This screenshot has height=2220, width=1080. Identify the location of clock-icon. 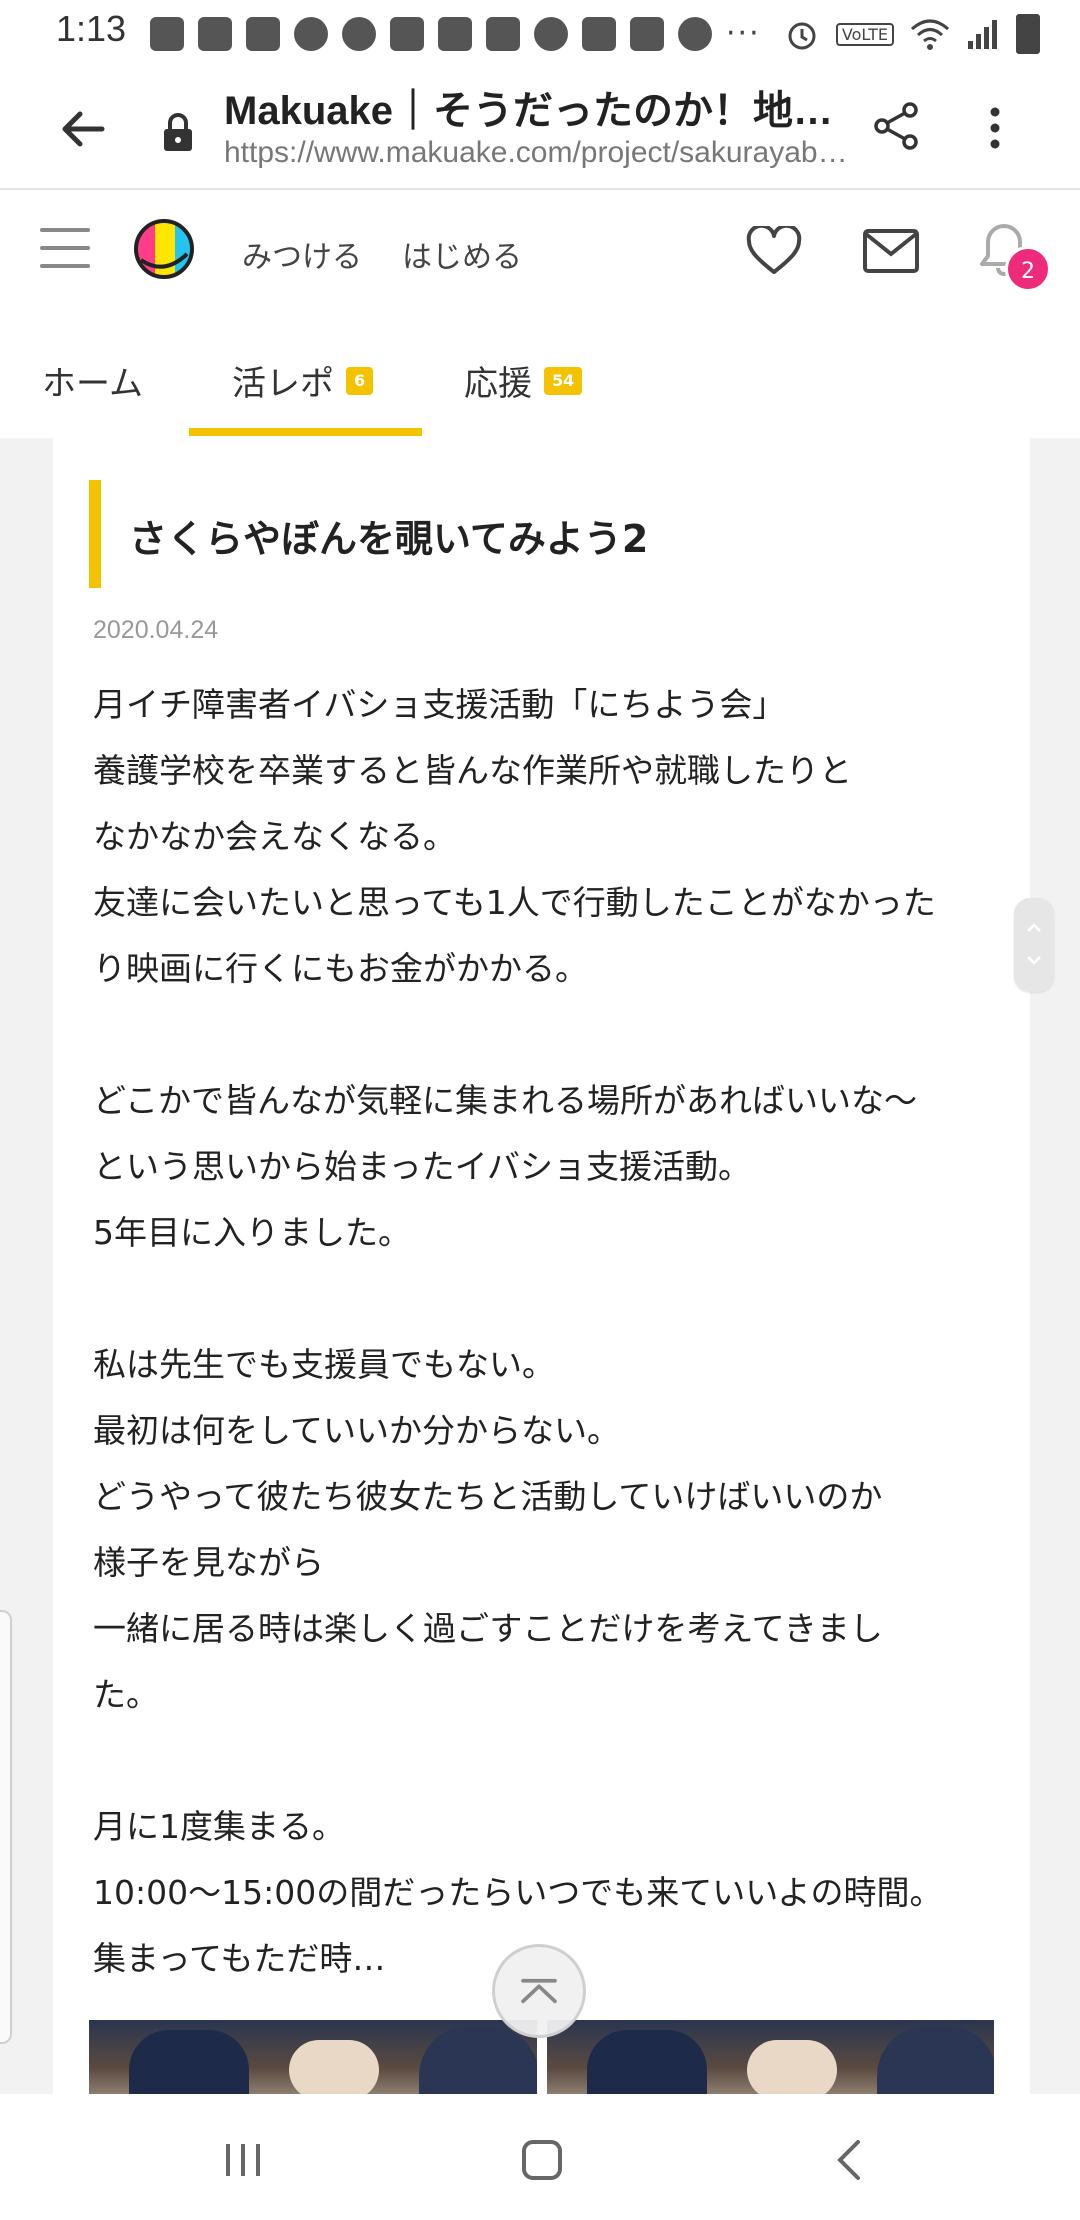
(647, 33).